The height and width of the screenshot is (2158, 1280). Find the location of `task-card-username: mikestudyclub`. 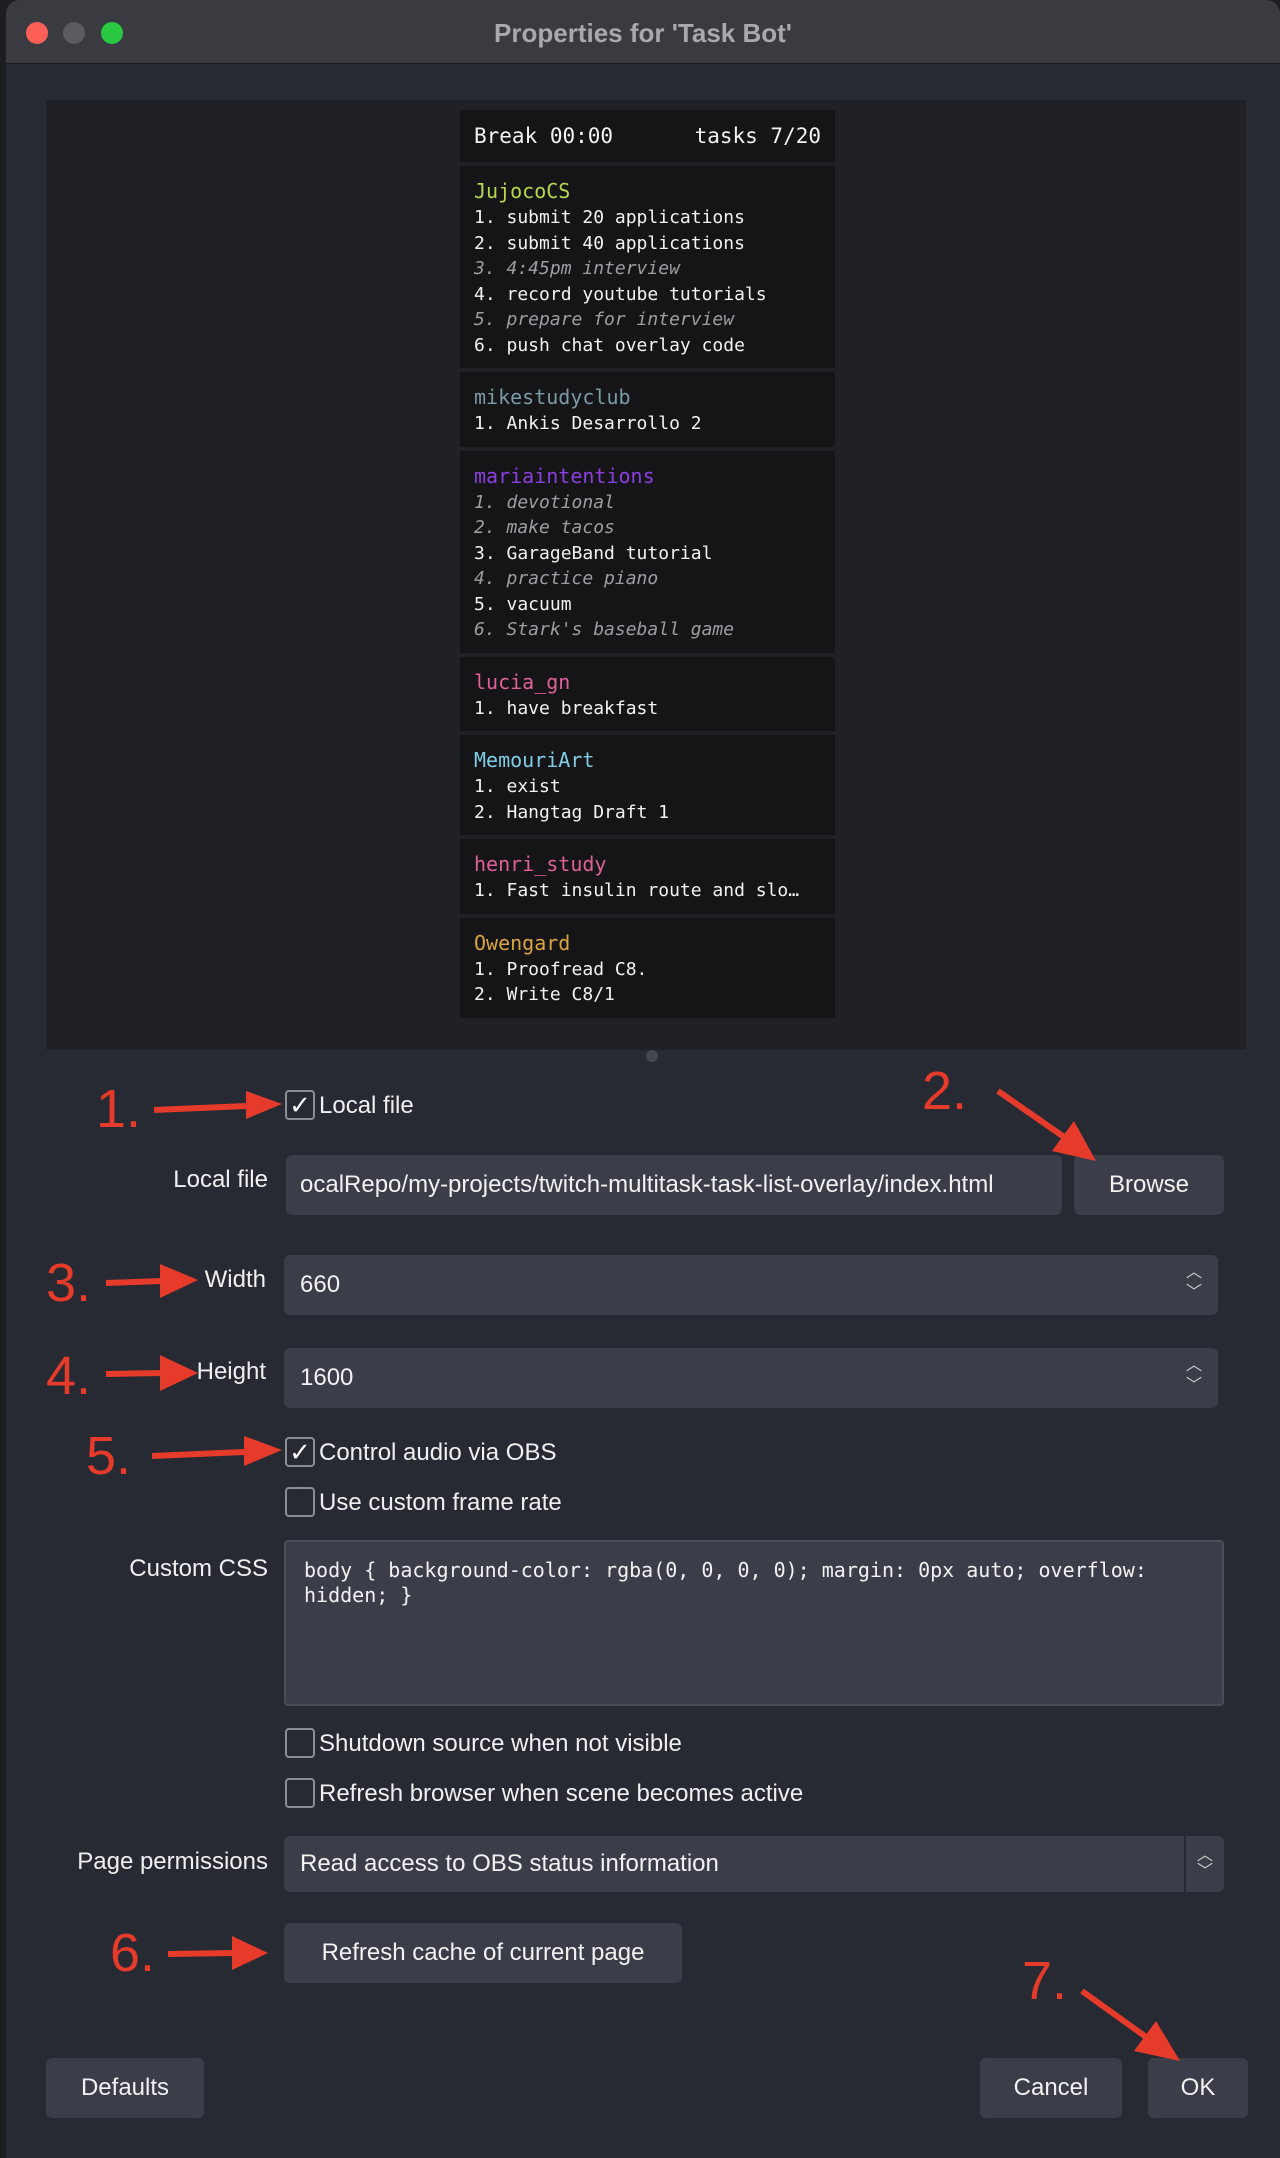

task-card-username: mikestudyclub is located at coordinates (552, 397).